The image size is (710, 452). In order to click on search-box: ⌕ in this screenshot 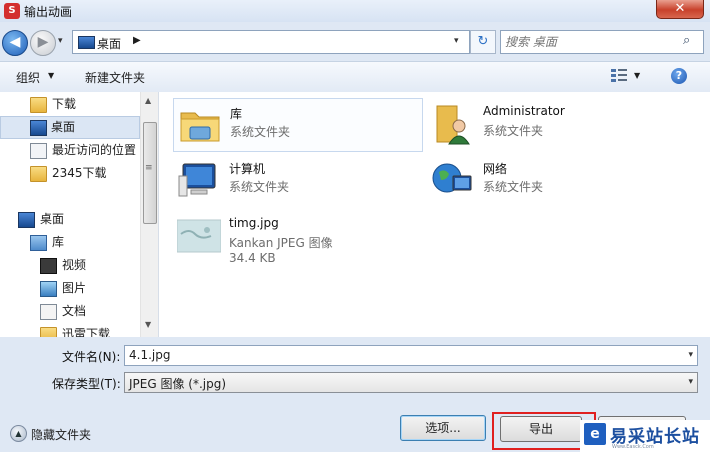, I will do `click(602, 42)`.